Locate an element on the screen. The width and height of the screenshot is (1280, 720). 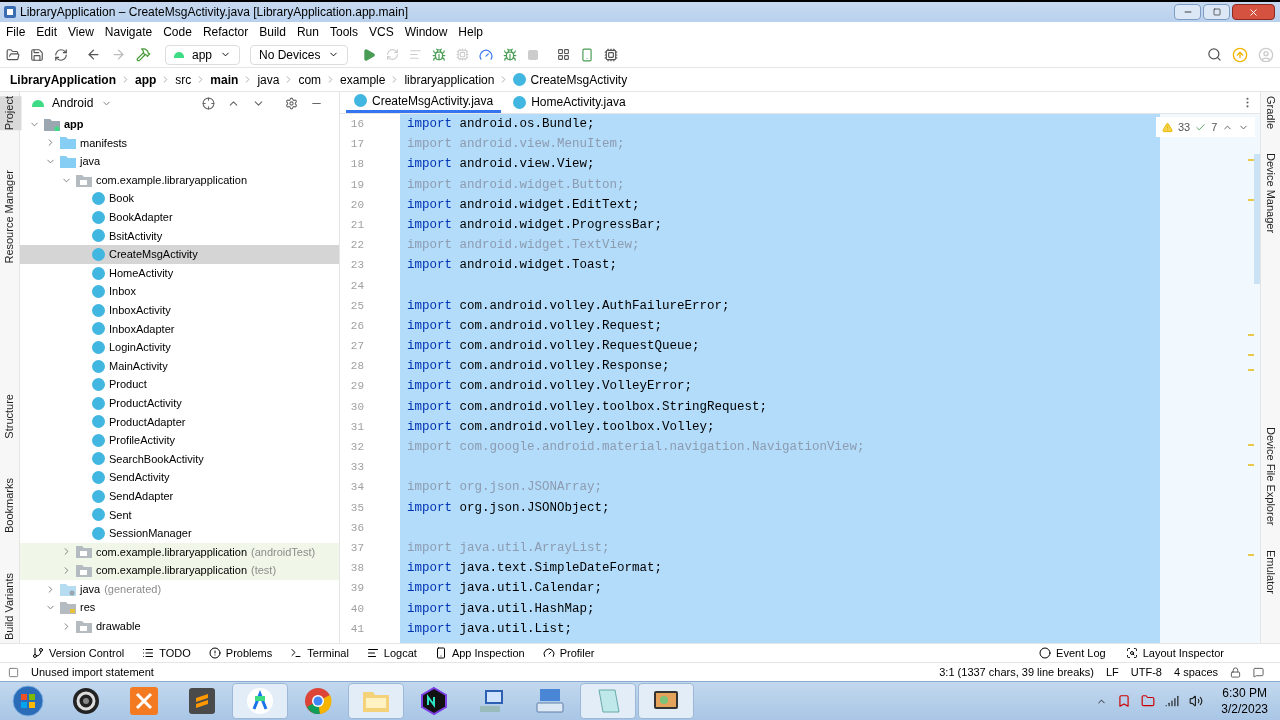
tree-item: res is located at coordinates (179, 608).